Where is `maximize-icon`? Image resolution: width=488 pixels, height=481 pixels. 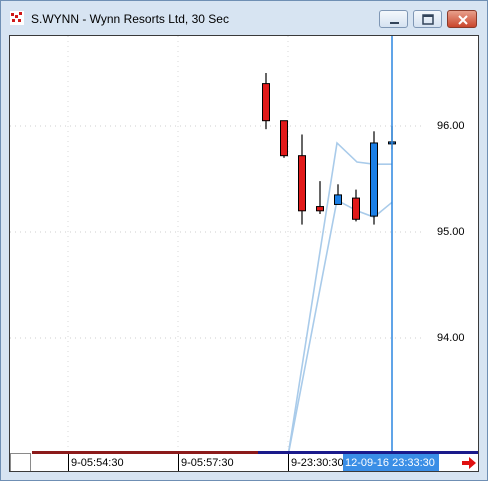
maximize-icon is located at coordinates (428, 19).